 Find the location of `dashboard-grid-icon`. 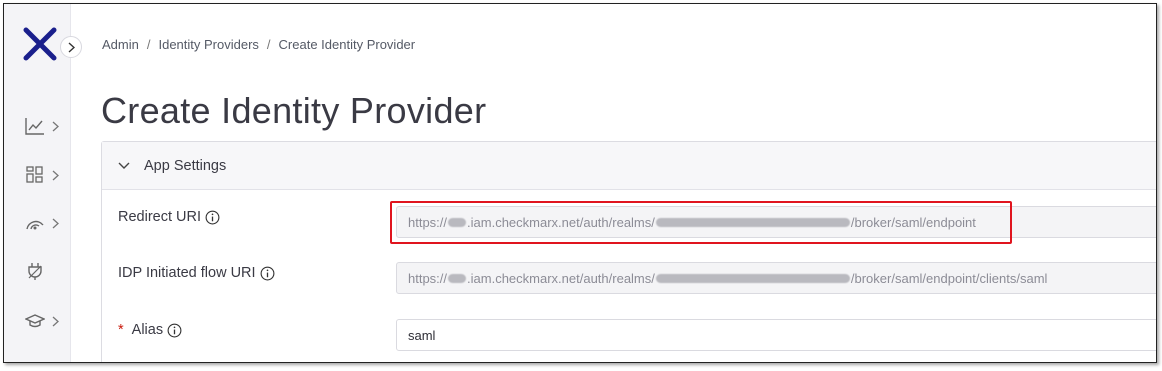

dashboard-grid-icon is located at coordinates (35, 175).